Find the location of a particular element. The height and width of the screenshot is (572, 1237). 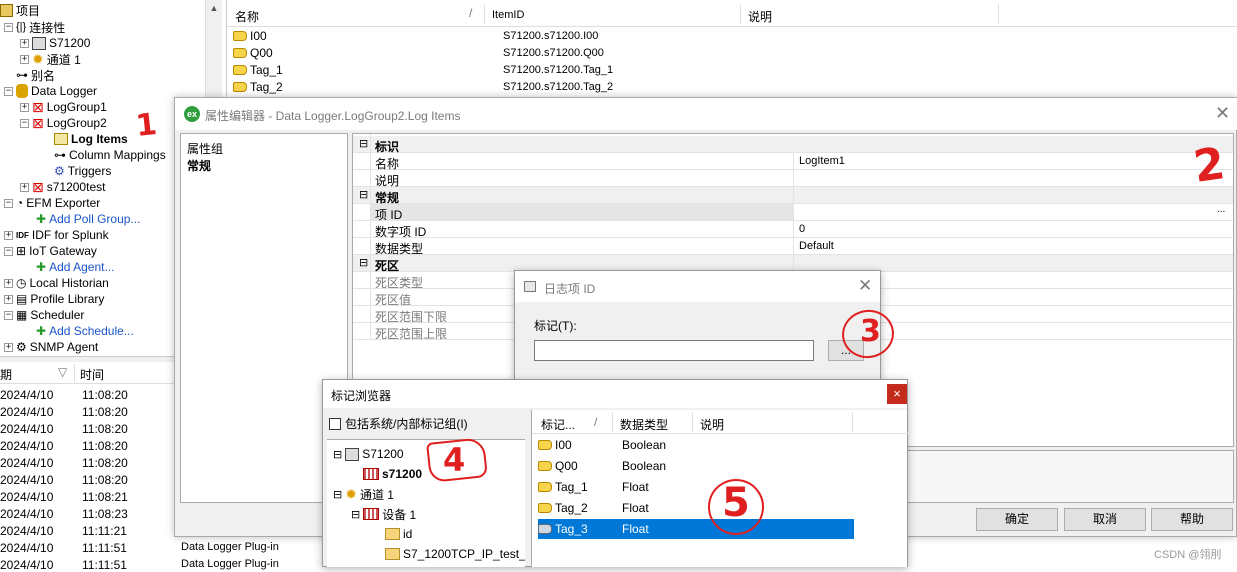

tree-item-data-logger: − Data Logger is located at coordinates (50, 91).